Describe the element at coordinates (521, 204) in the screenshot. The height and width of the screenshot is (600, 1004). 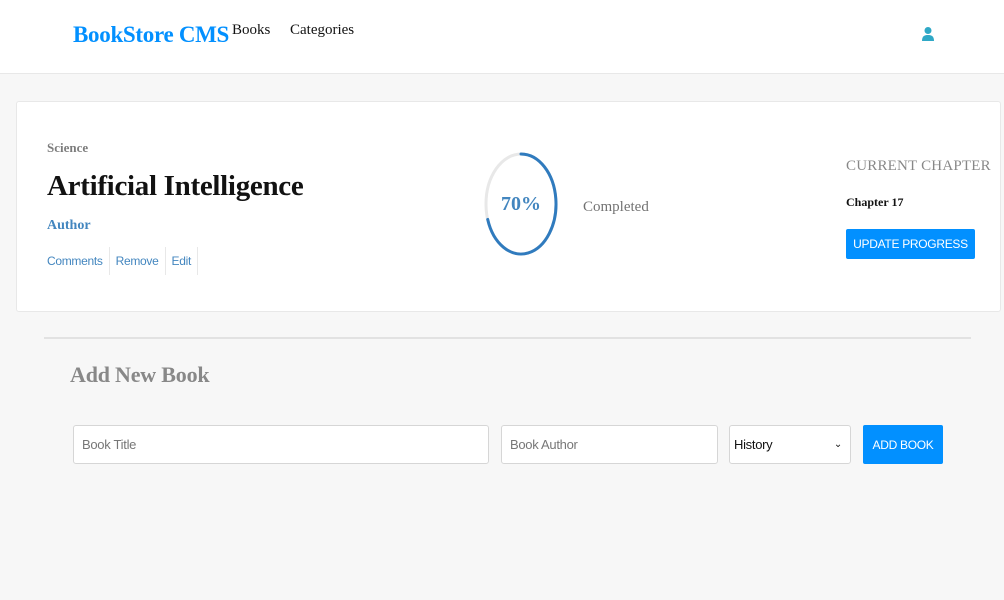
I see `progress-percent: 70%` at that location.